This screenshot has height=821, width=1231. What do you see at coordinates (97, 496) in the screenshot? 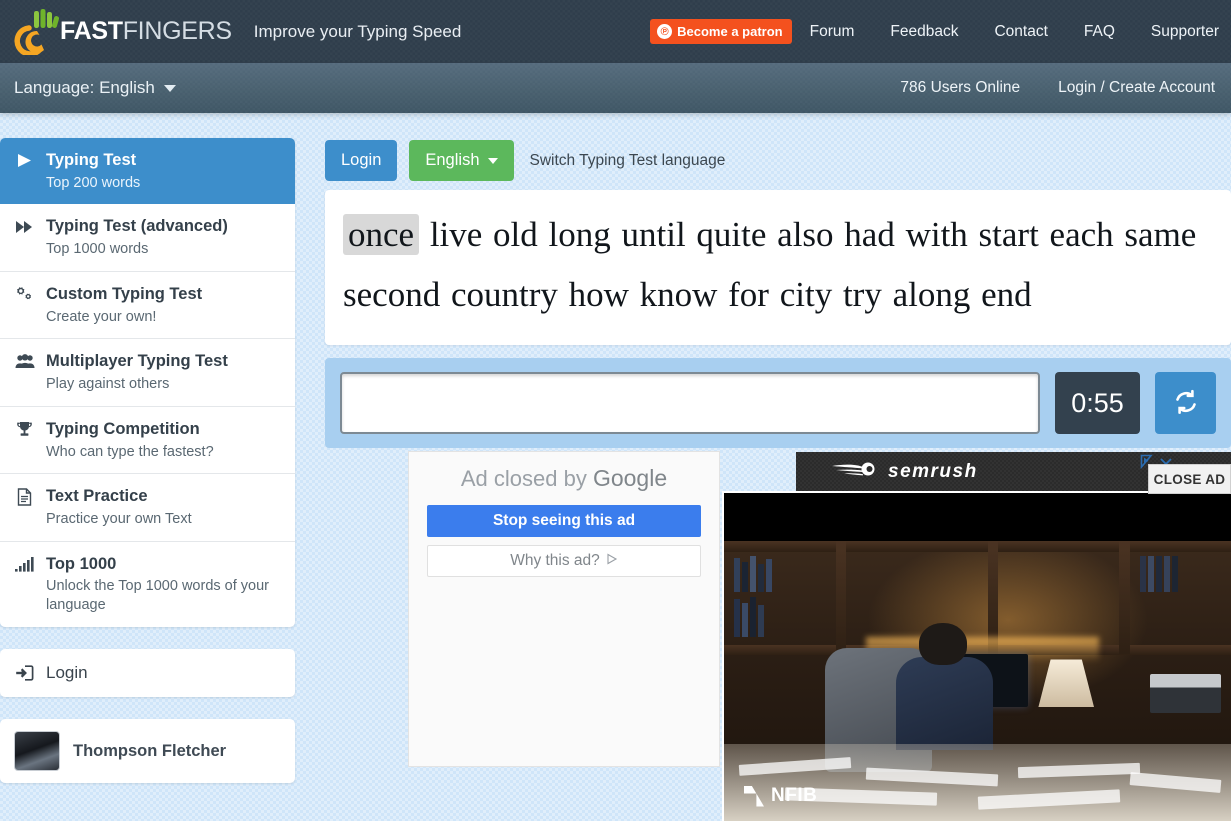
I see `sidebar-item-label: Text Practice` at bounding box center [97, 496].